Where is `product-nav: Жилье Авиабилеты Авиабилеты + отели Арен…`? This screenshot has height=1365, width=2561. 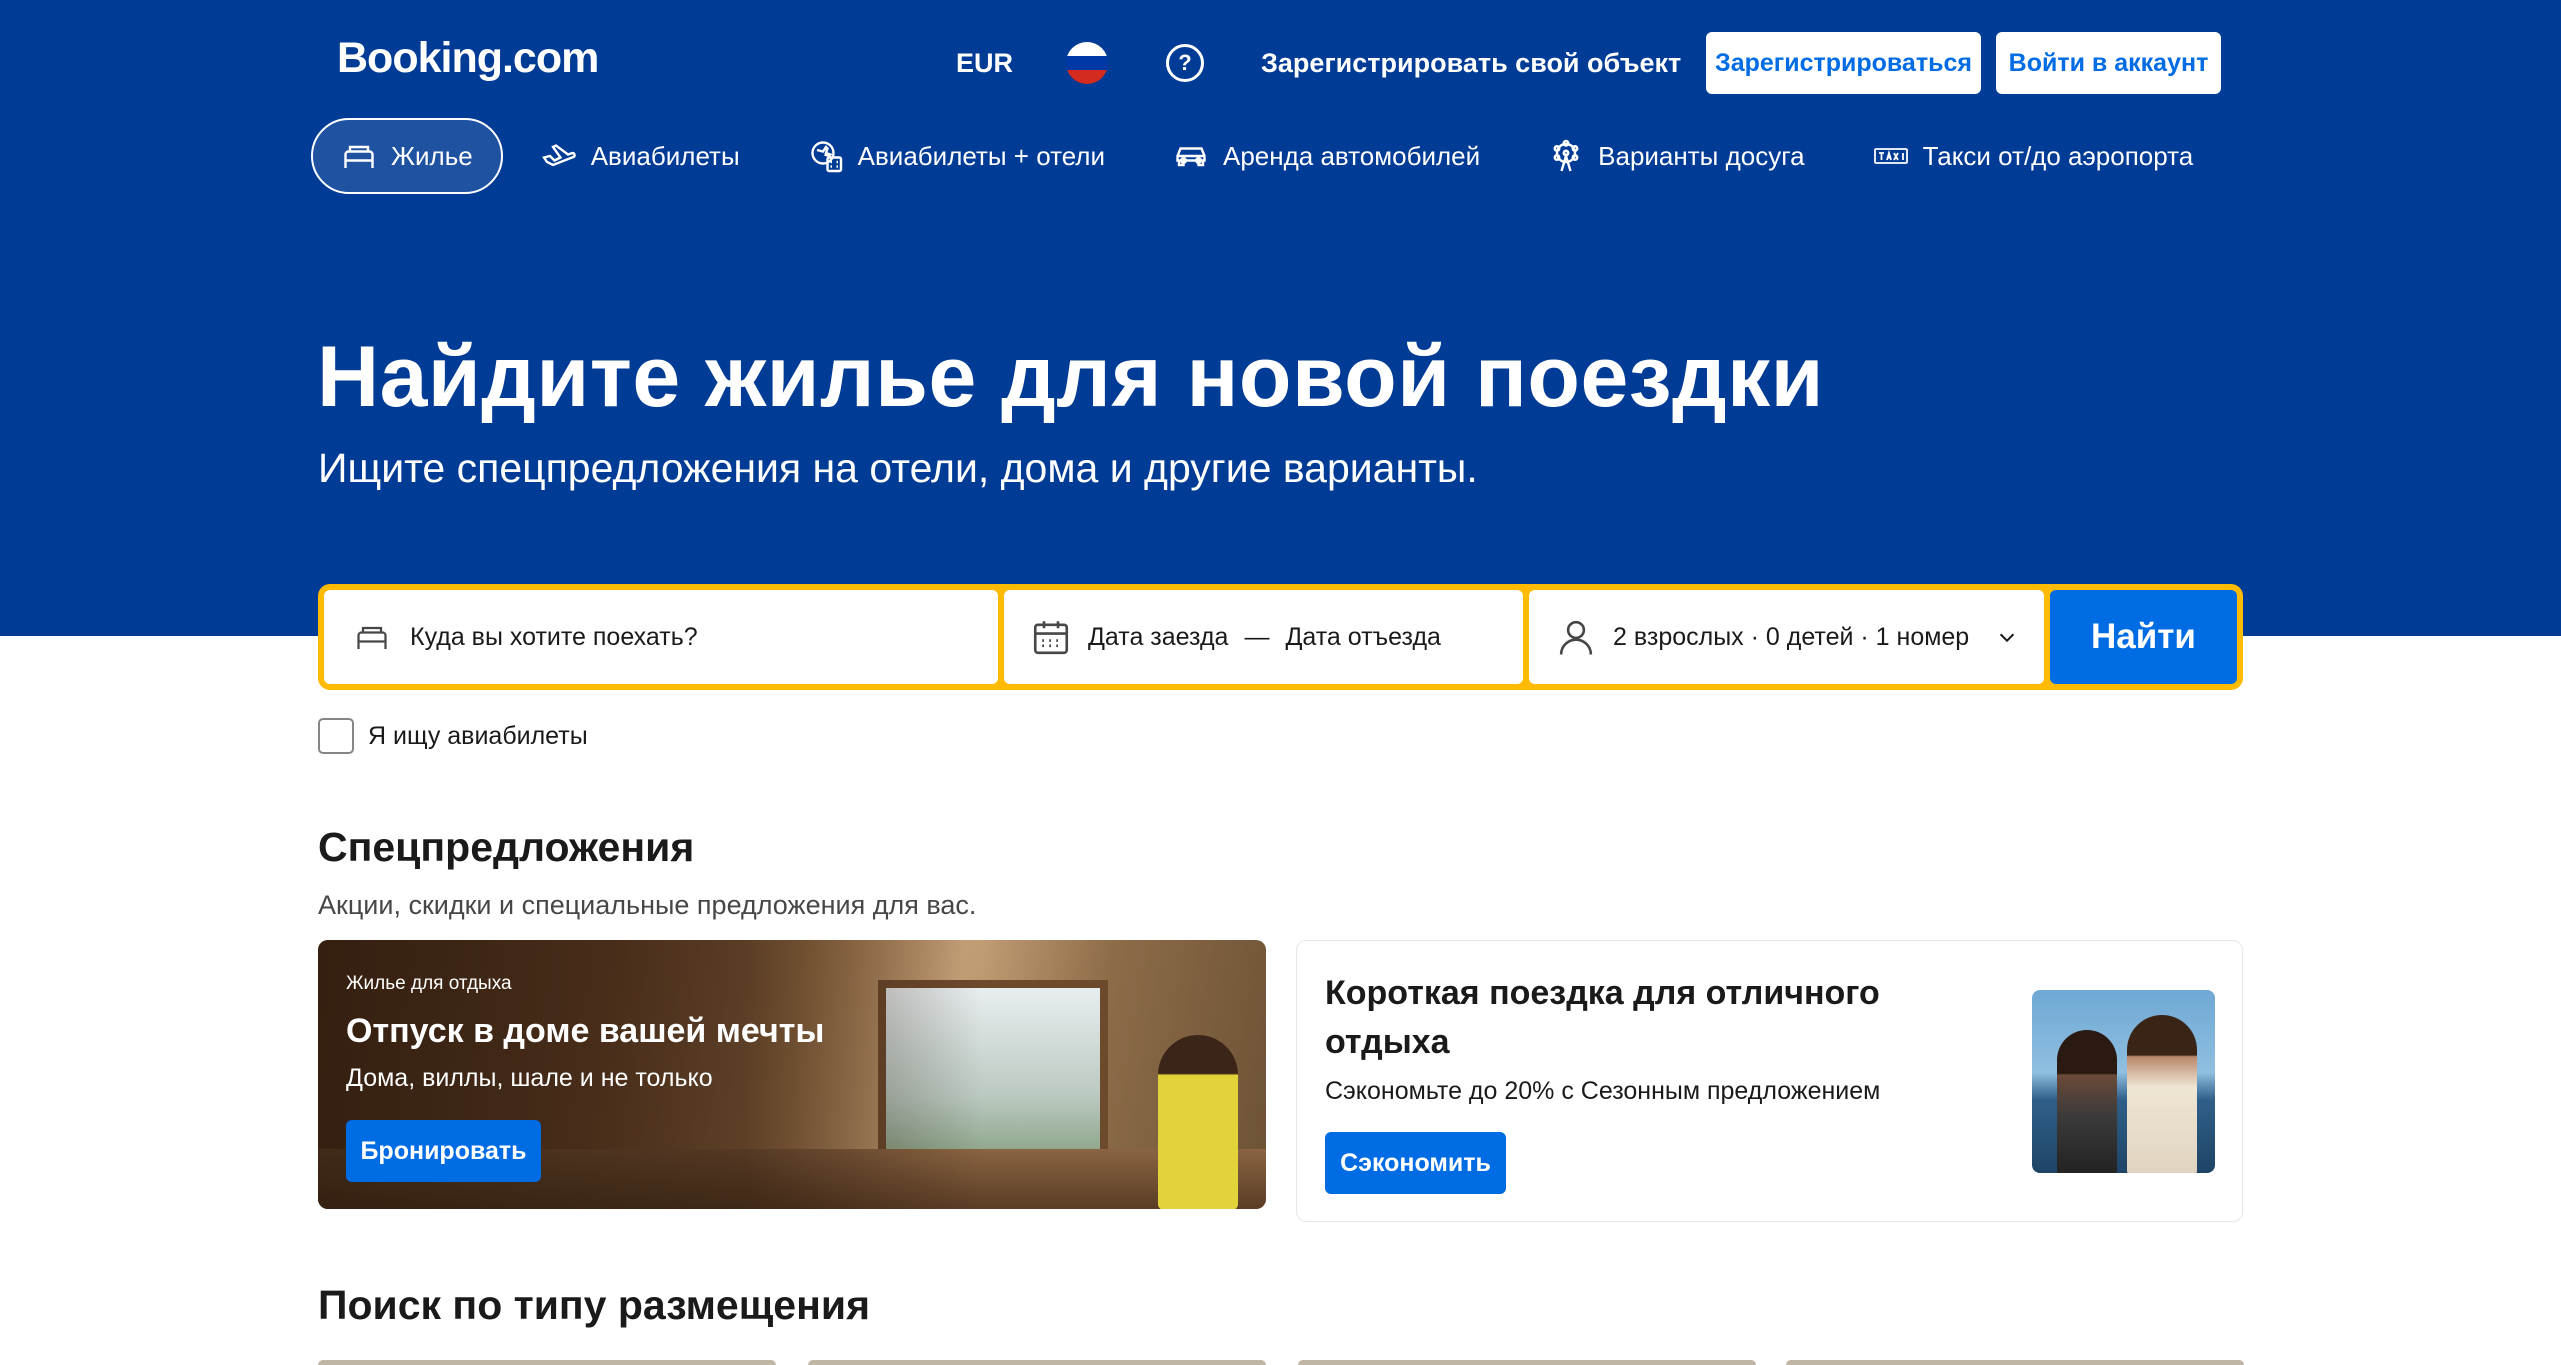
product-nav: Жилье Авиабилеты Авиабилеты + отели Арен… is located at coordinates (1271, 156).